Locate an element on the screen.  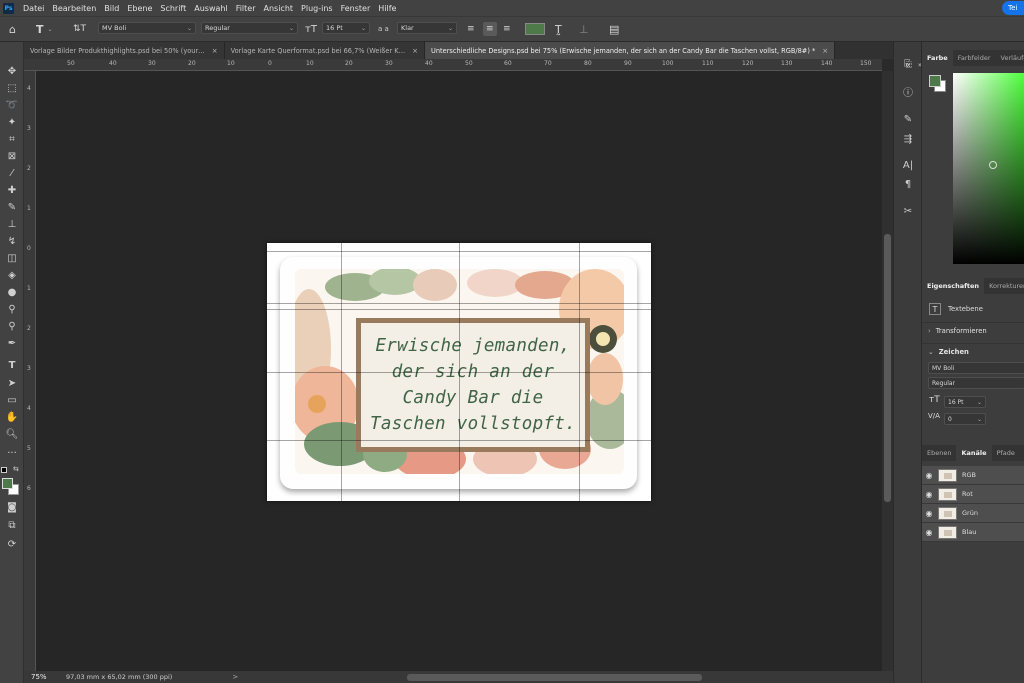
tools-settings-icon: ✂ is located at coordinates (908, 211).